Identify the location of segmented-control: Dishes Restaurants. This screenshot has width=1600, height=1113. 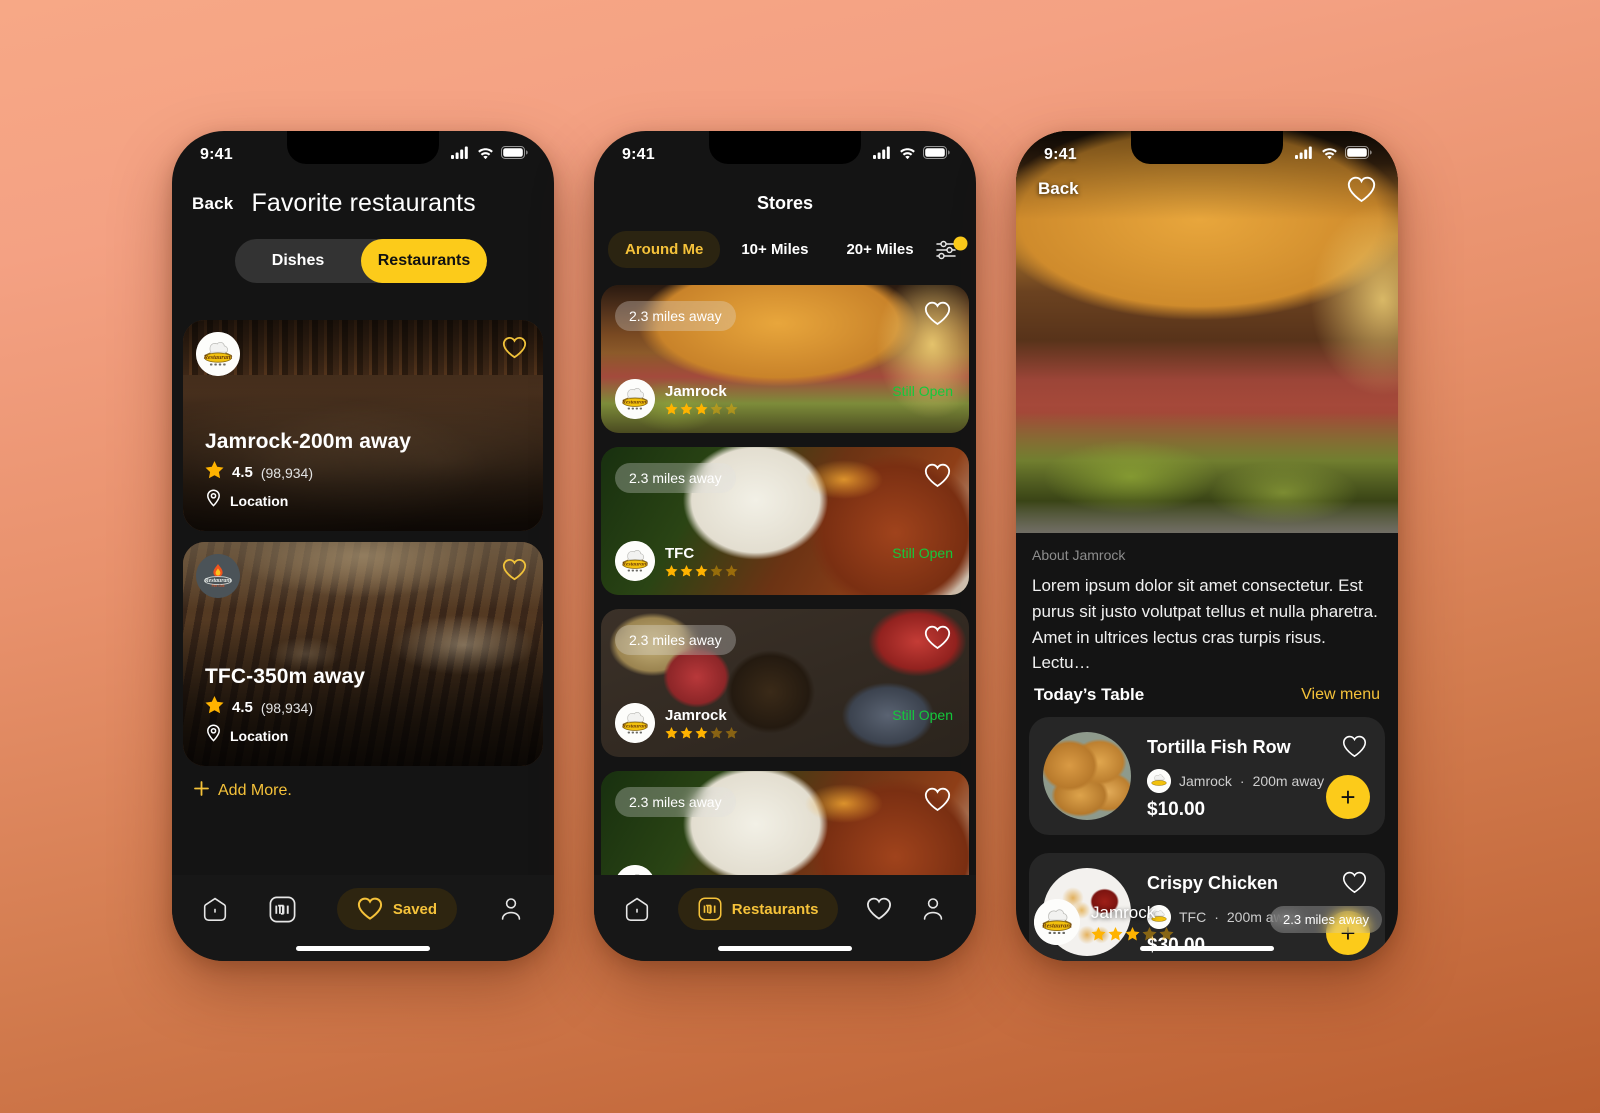
(361, 261).